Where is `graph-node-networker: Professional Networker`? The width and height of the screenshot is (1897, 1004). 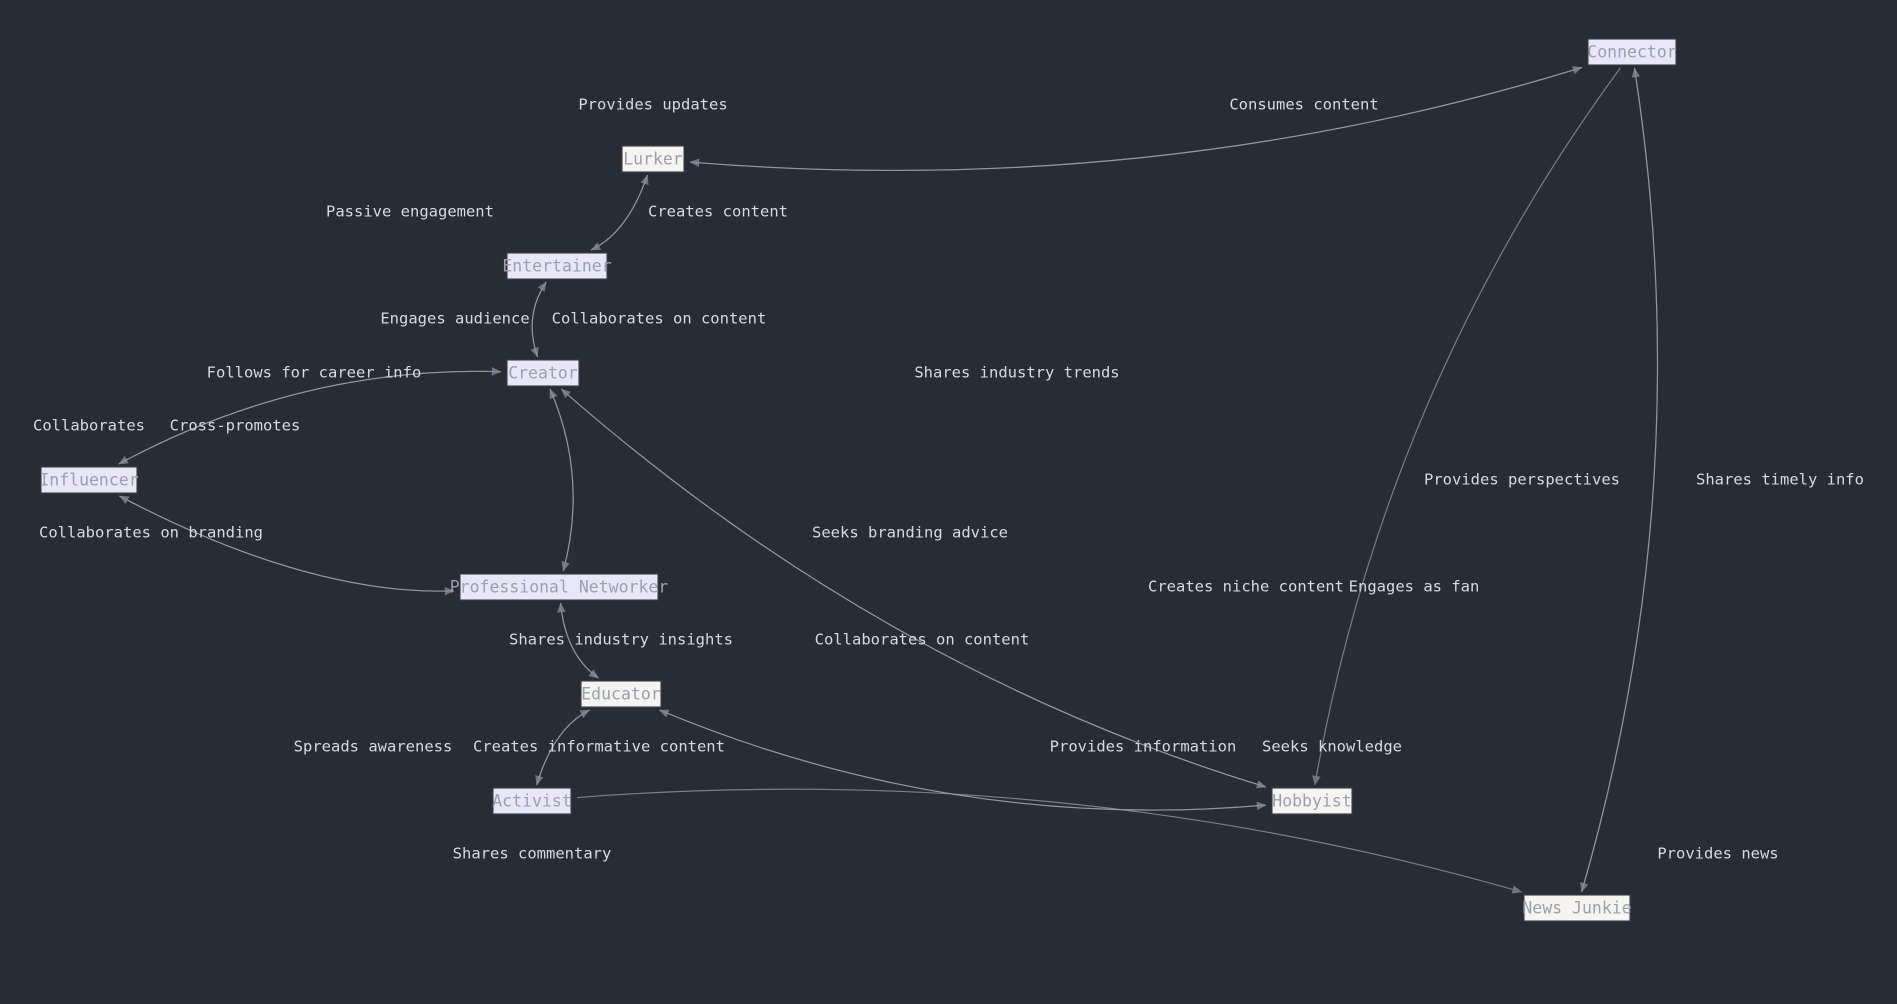
graph-node-networker: Professional Networker is located at coordinates (559, 587).